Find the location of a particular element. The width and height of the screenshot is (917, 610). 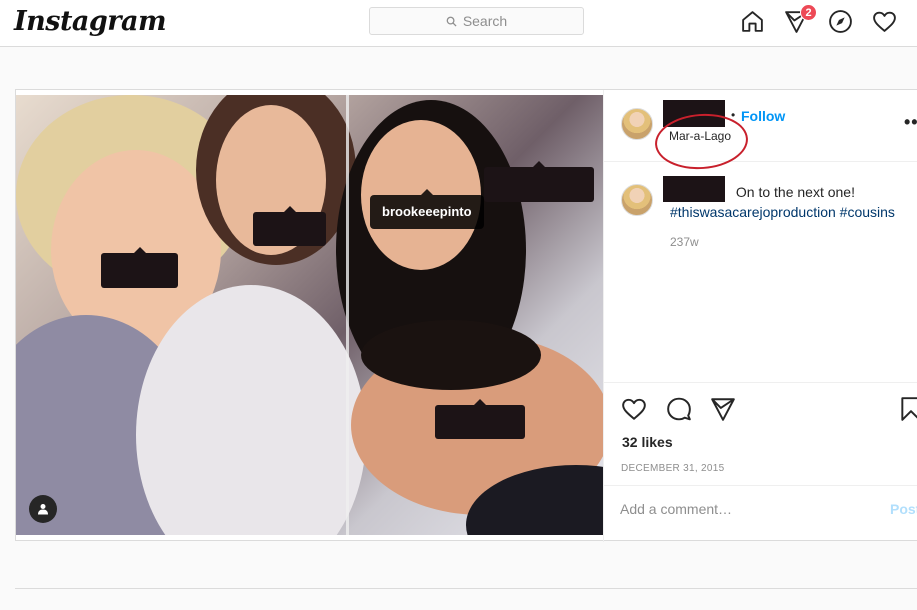

search-placeholder: Search is located at coordinates (485, 21).